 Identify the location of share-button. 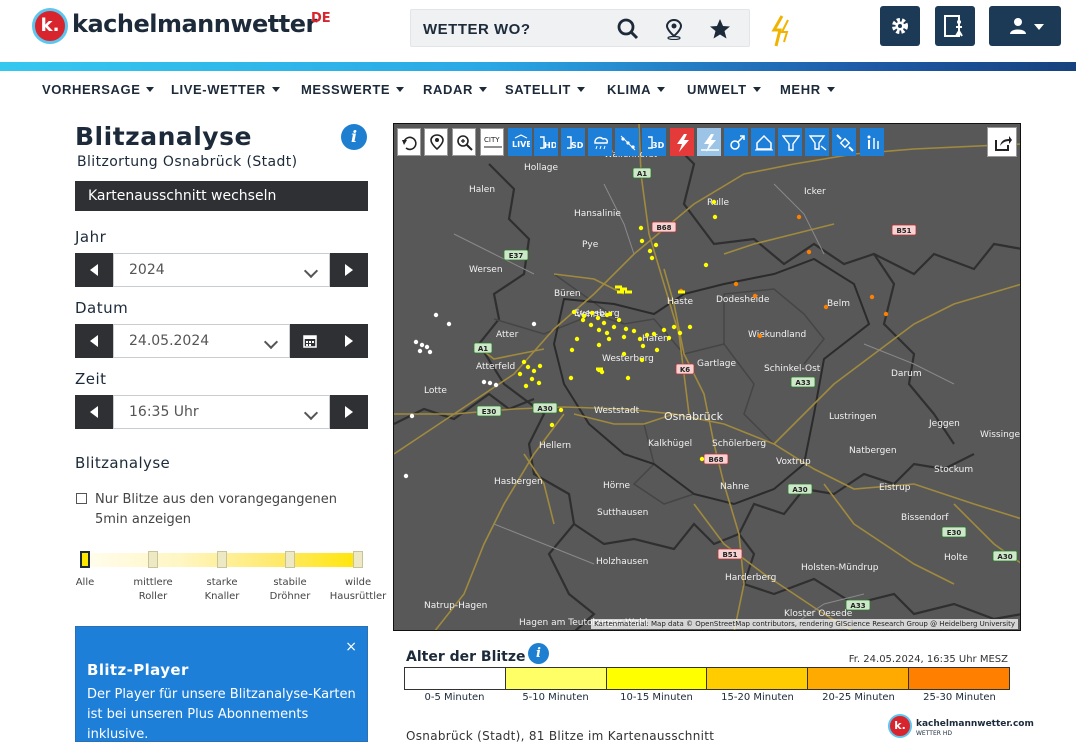
(1002, 142).